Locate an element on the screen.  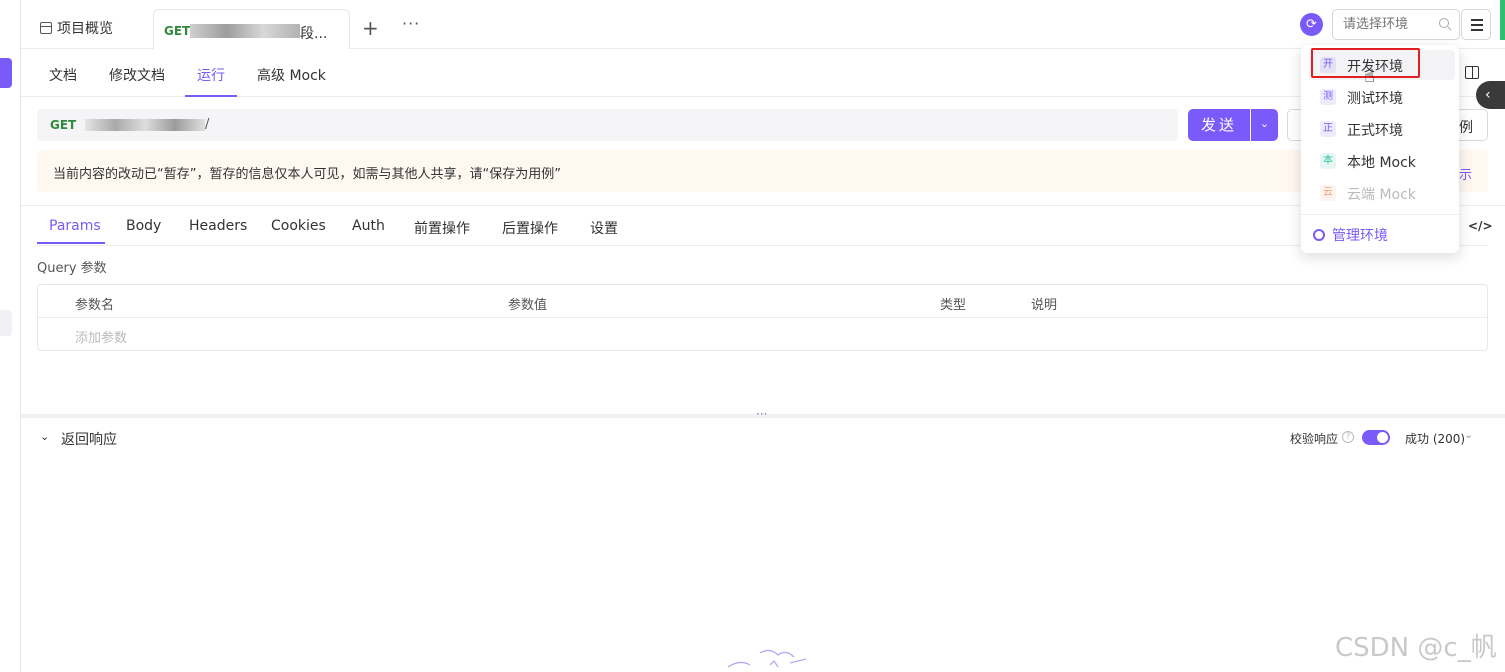
tab-params: Params is located at coordinates (75, 226).